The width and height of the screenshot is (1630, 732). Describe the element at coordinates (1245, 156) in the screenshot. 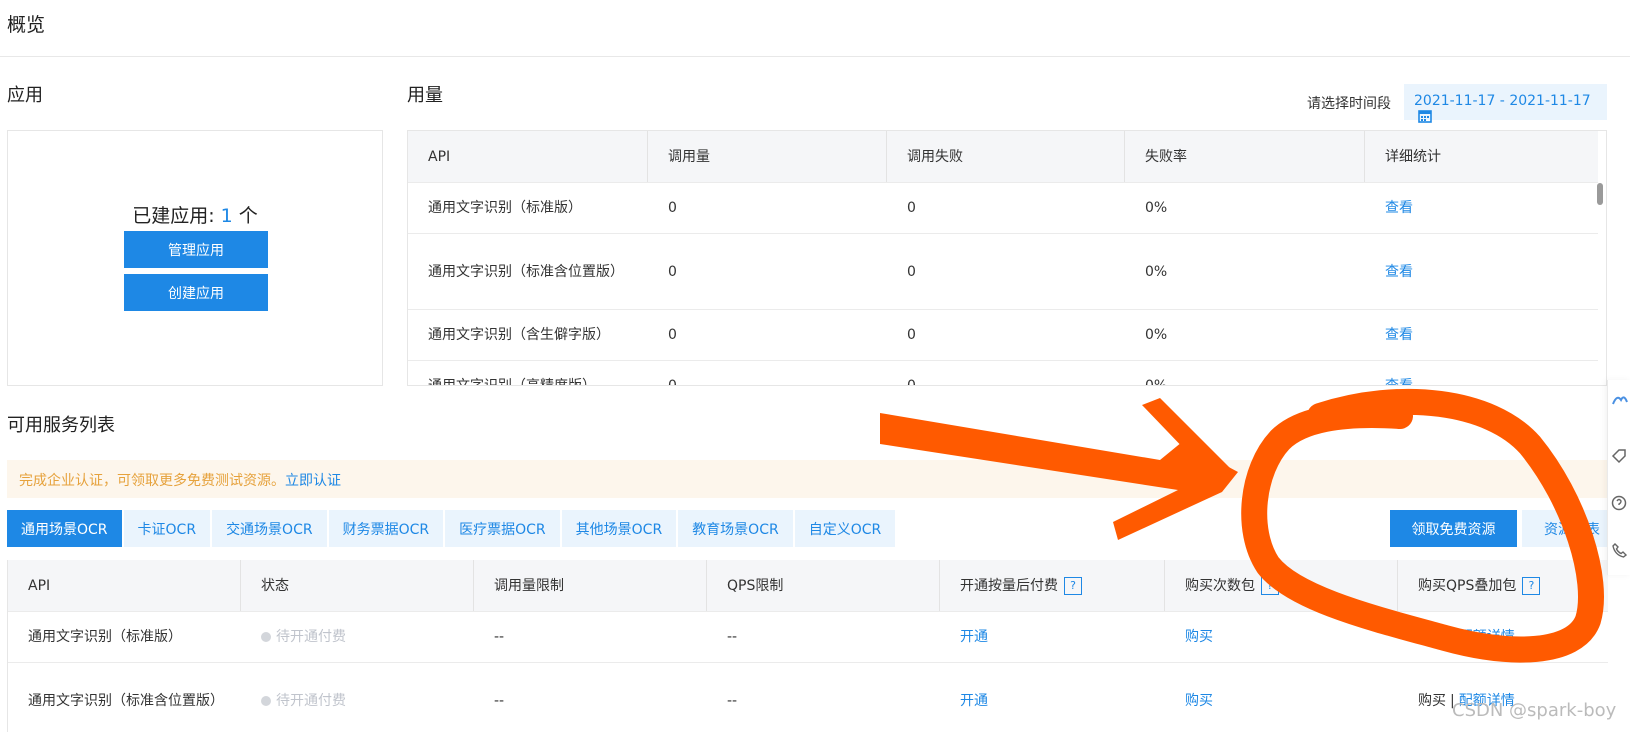

I see `usage-col-rate: 失败率` at that location.